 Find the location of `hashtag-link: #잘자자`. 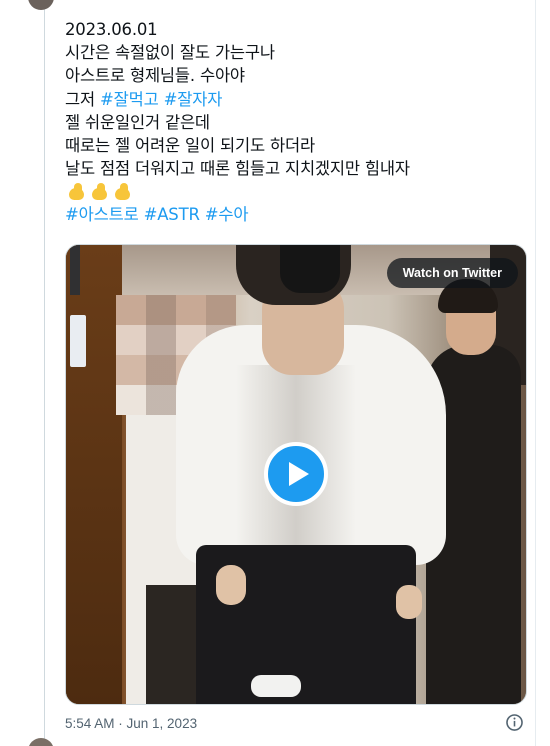

hashtag-link: #잘자자 is located at coordinates (193, 99).